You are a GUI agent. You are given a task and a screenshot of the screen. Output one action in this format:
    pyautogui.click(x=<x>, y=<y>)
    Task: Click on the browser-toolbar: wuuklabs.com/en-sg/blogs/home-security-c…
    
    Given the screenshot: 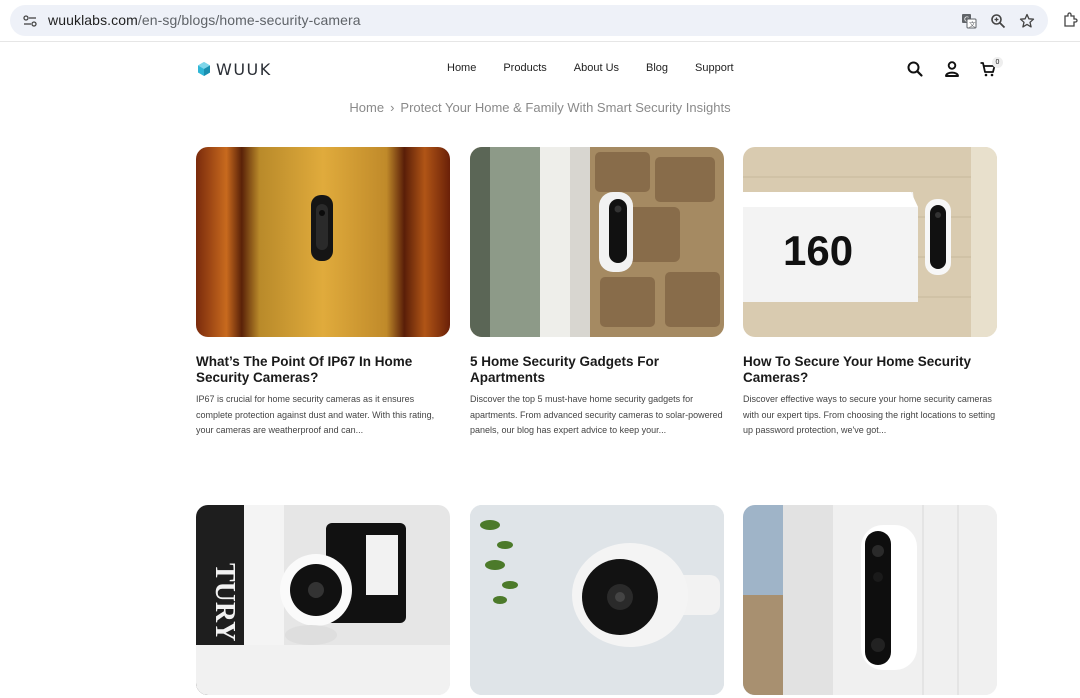 What is the action you would take?
    pyautogui.click(x=540, y=21)
    